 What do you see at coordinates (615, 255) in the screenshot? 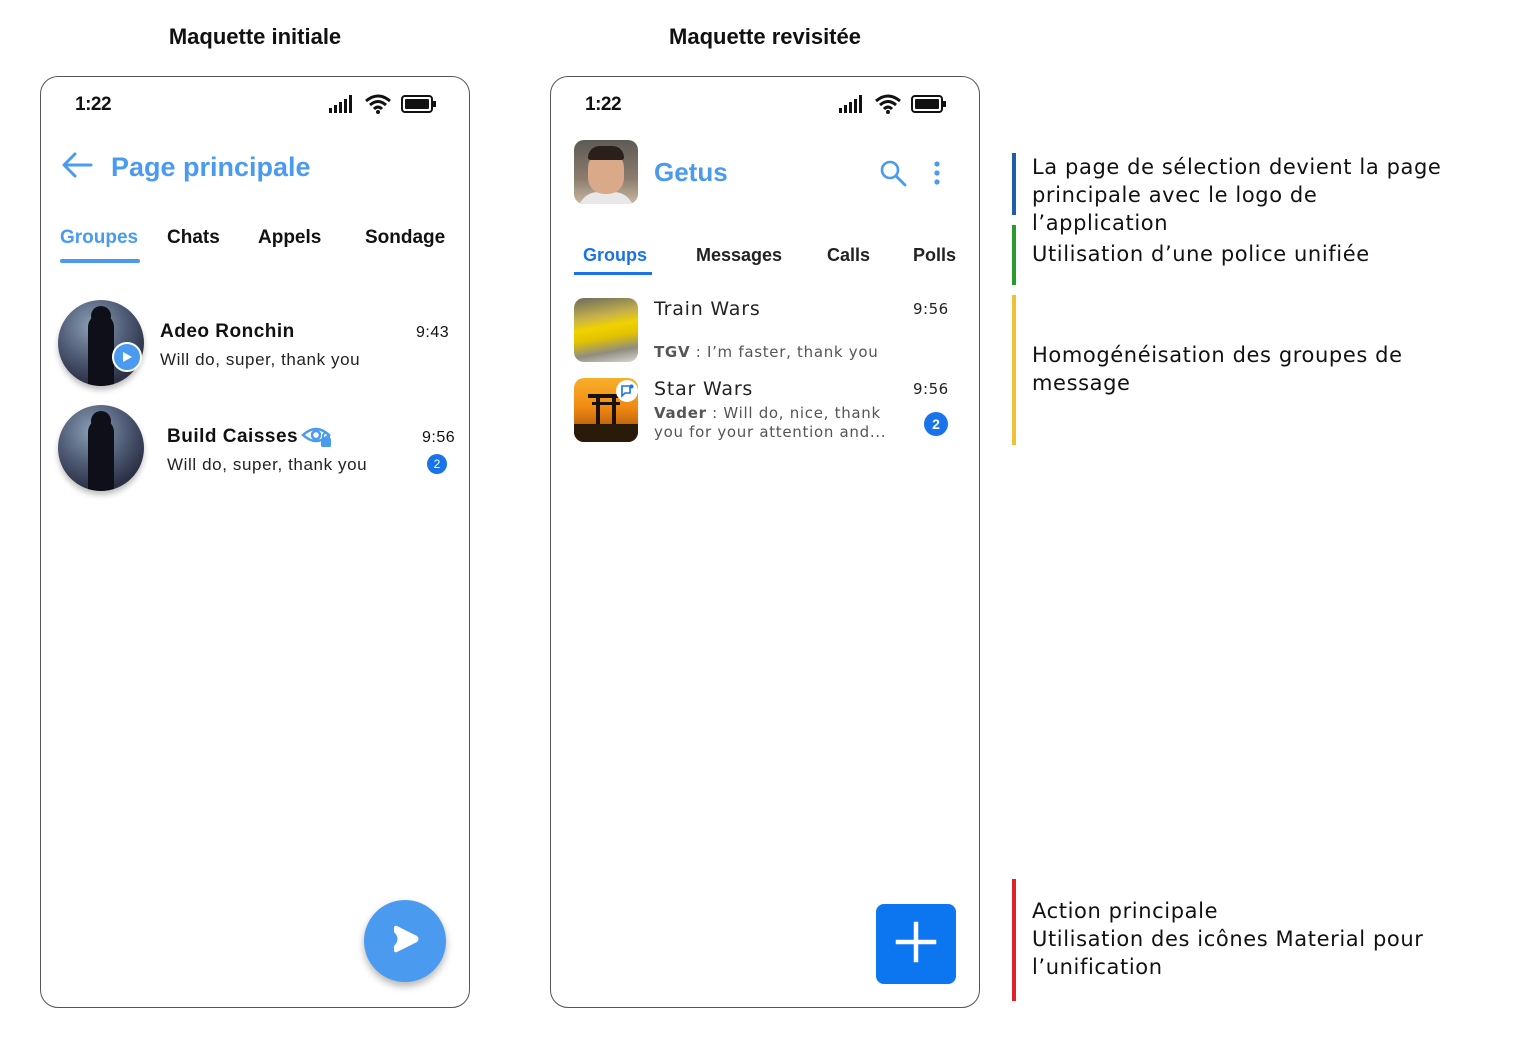
I see `tab-groups: Groups` at bounding box center [615, 255].